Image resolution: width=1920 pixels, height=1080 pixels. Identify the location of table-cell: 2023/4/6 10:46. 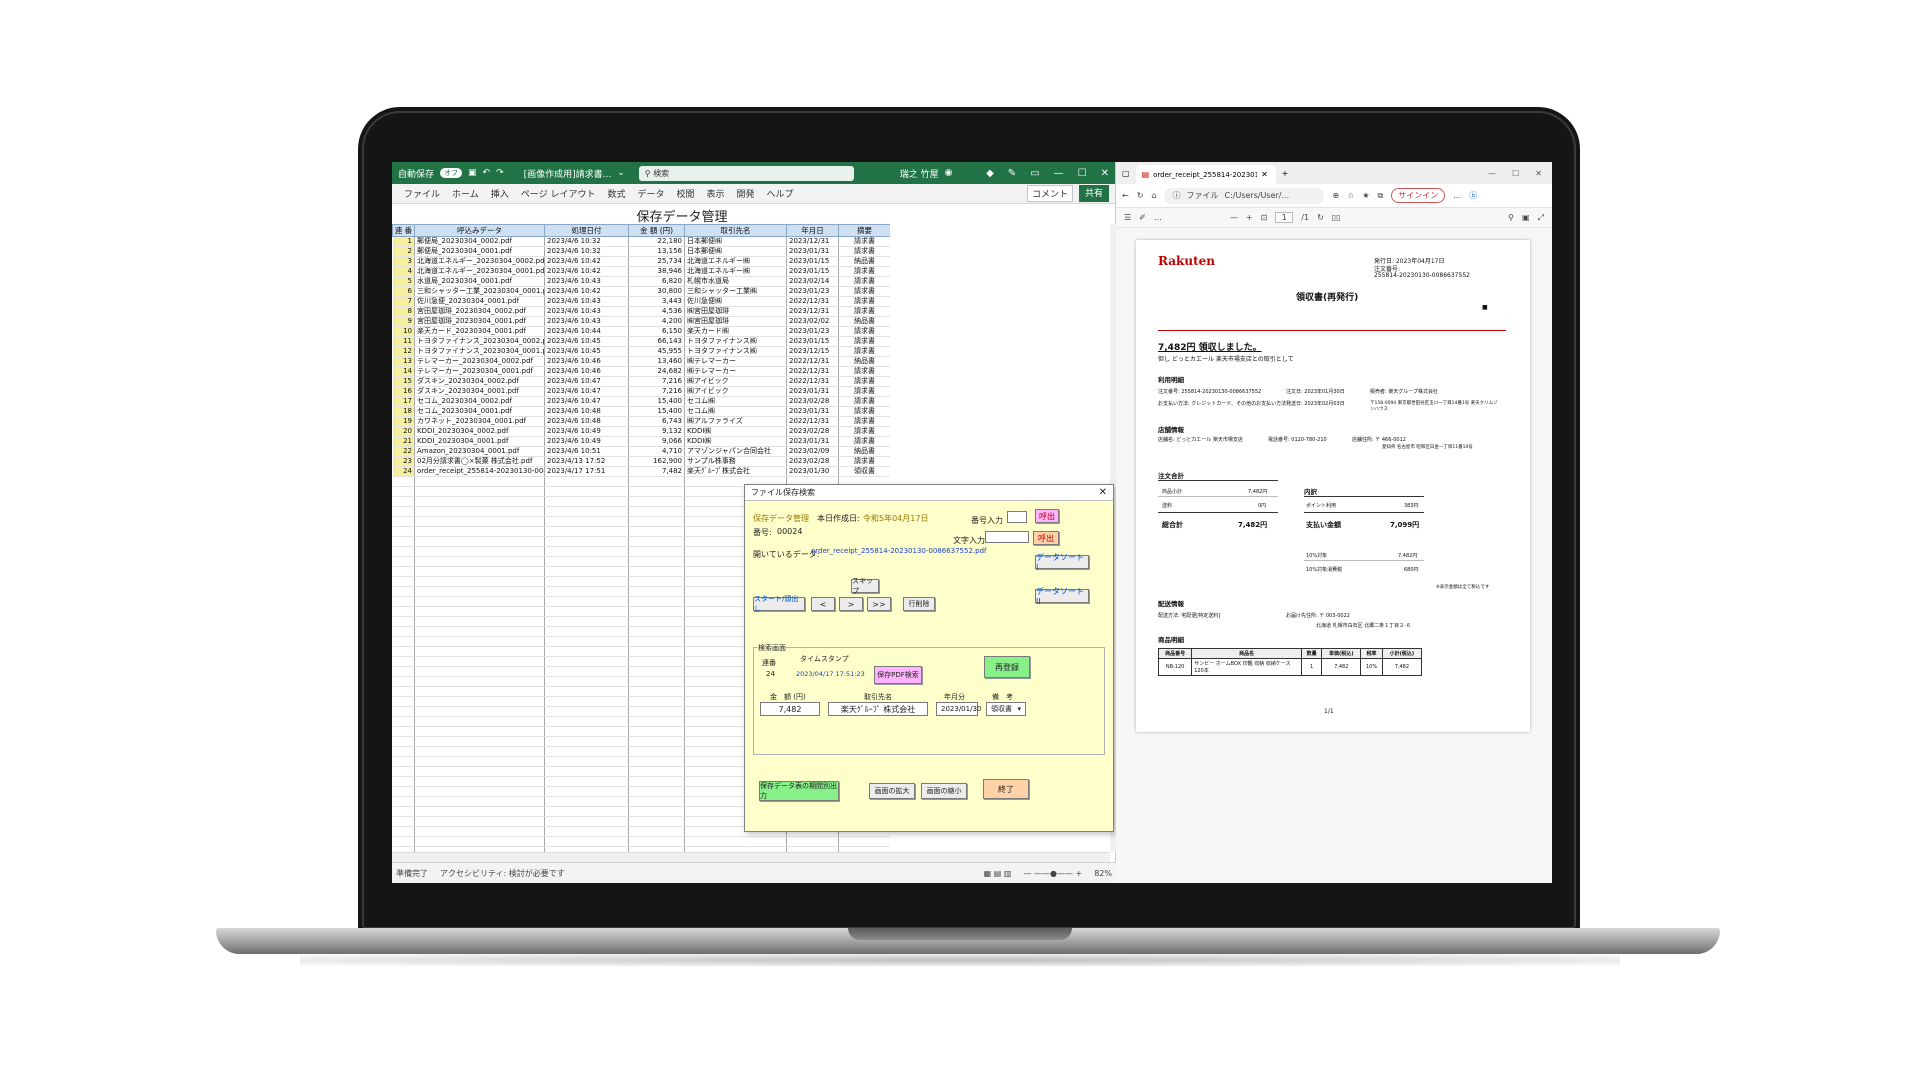
(586, 361).